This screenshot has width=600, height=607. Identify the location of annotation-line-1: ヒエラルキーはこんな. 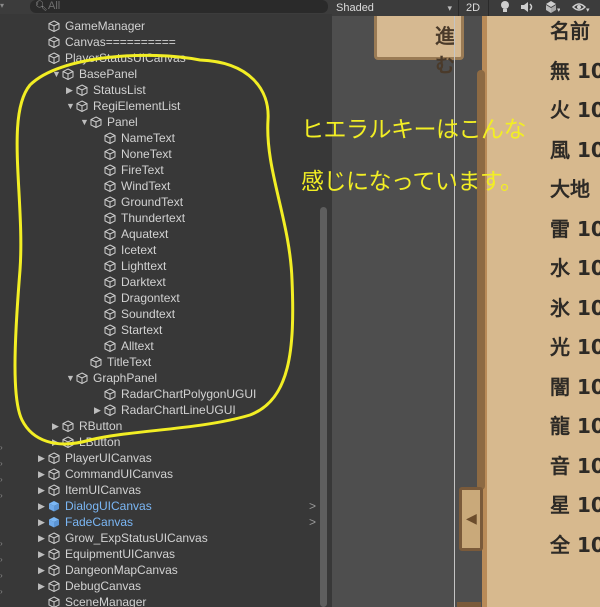
(414, 130).